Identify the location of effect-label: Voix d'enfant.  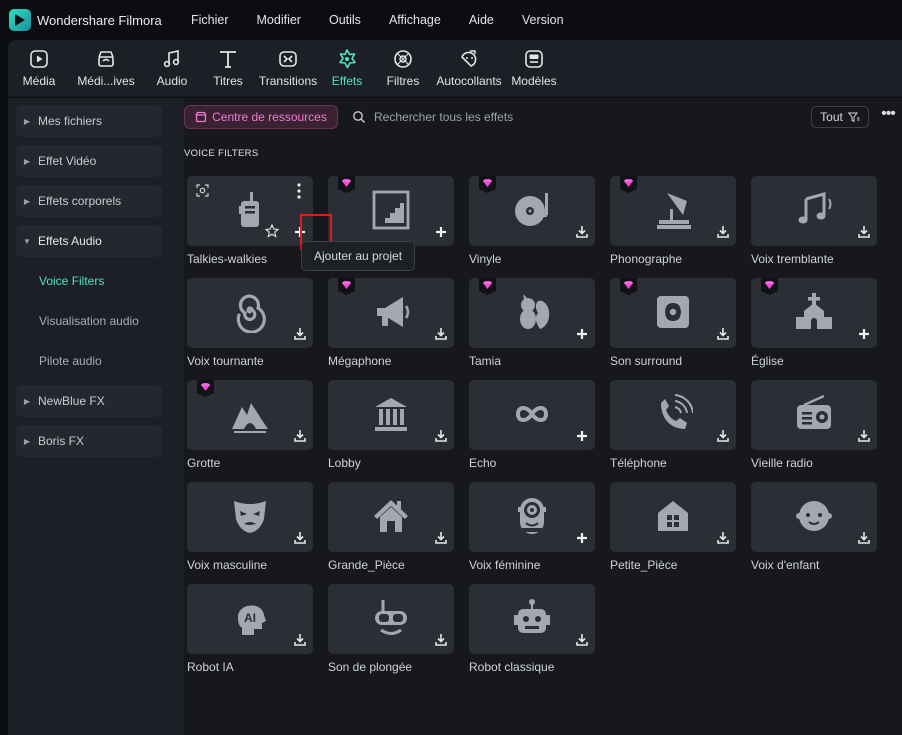
(785, 565).